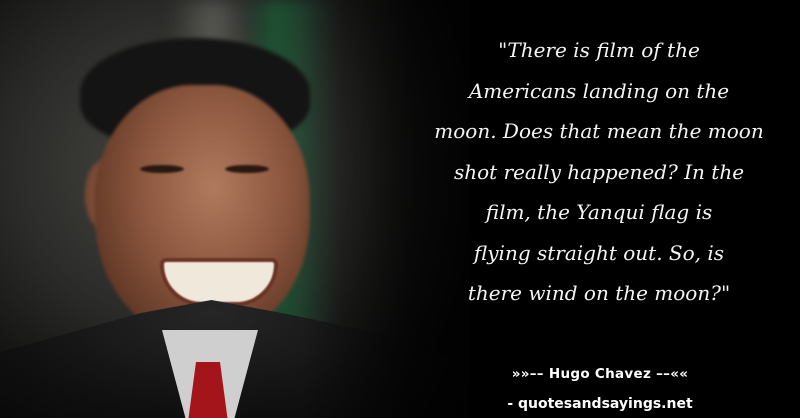 The width and height of the screenshot is (800, 418). Describe the element at coordinates (247, 169) in the screenshot. I see `portrait-eye-right` at that location.